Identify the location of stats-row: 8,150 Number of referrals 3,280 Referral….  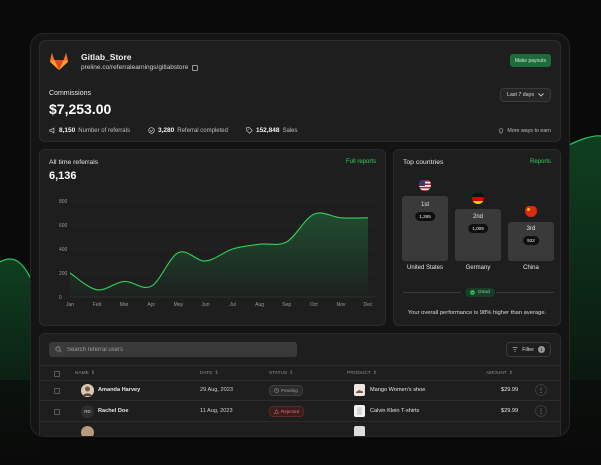
(182, 130).